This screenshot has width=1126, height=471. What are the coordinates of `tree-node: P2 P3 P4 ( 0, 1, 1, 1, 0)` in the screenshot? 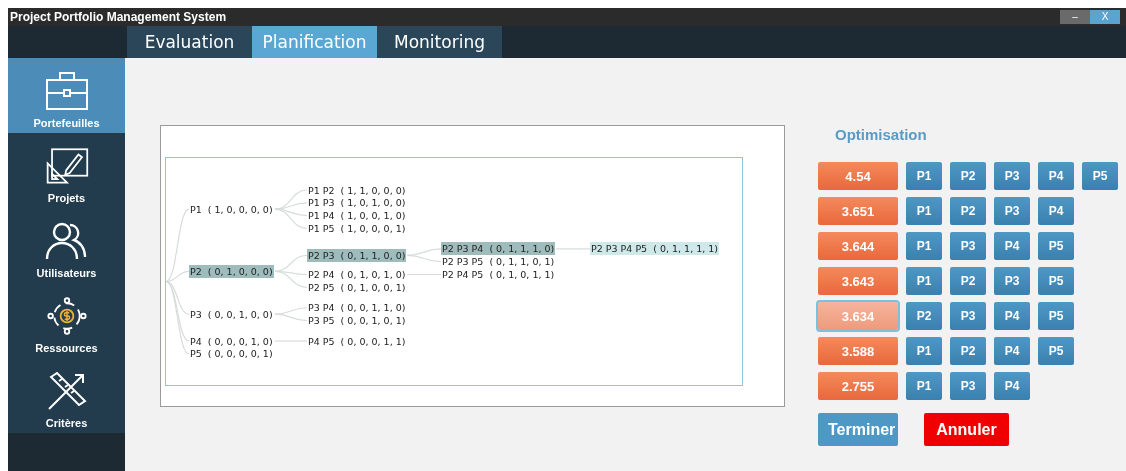 It's located at (498, 249).